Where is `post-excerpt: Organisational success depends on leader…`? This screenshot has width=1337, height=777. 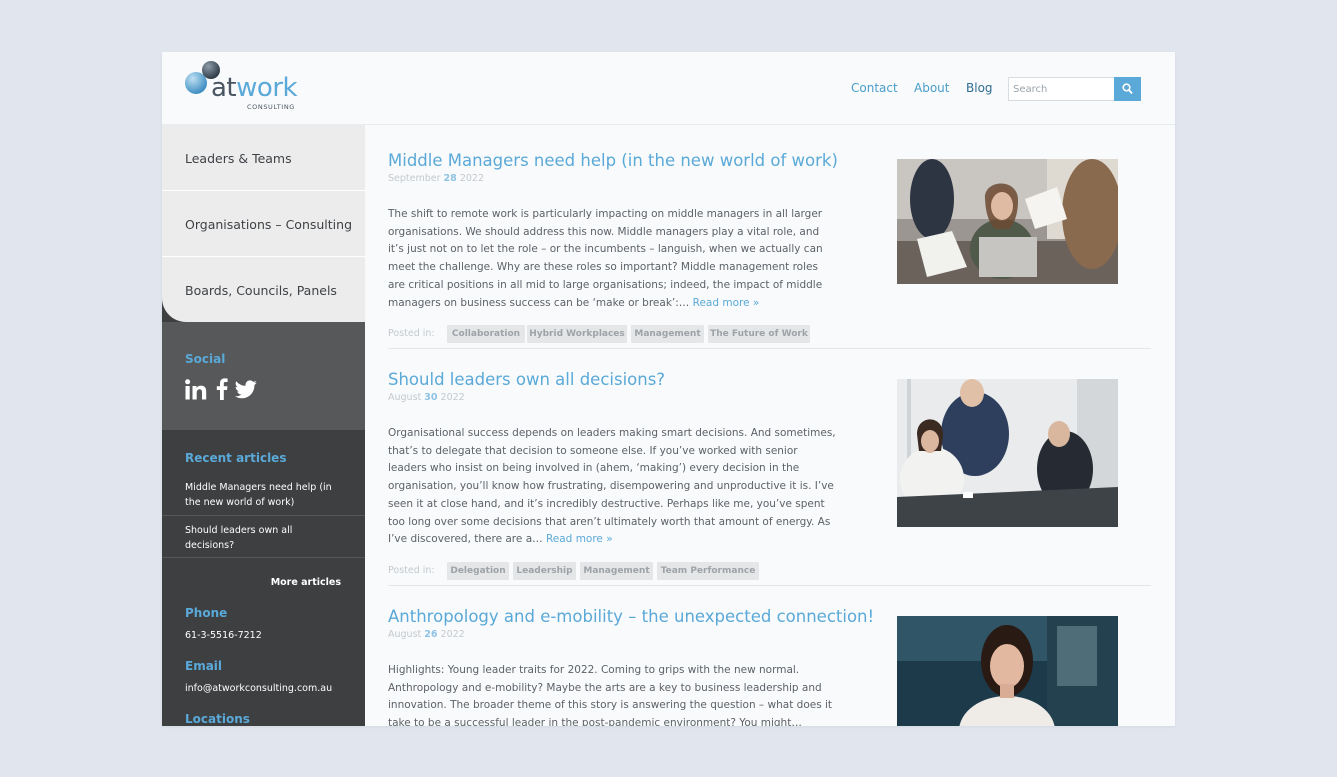
post-excerpt: Organisational success depends on leader… is located at coordinates (612, 486).